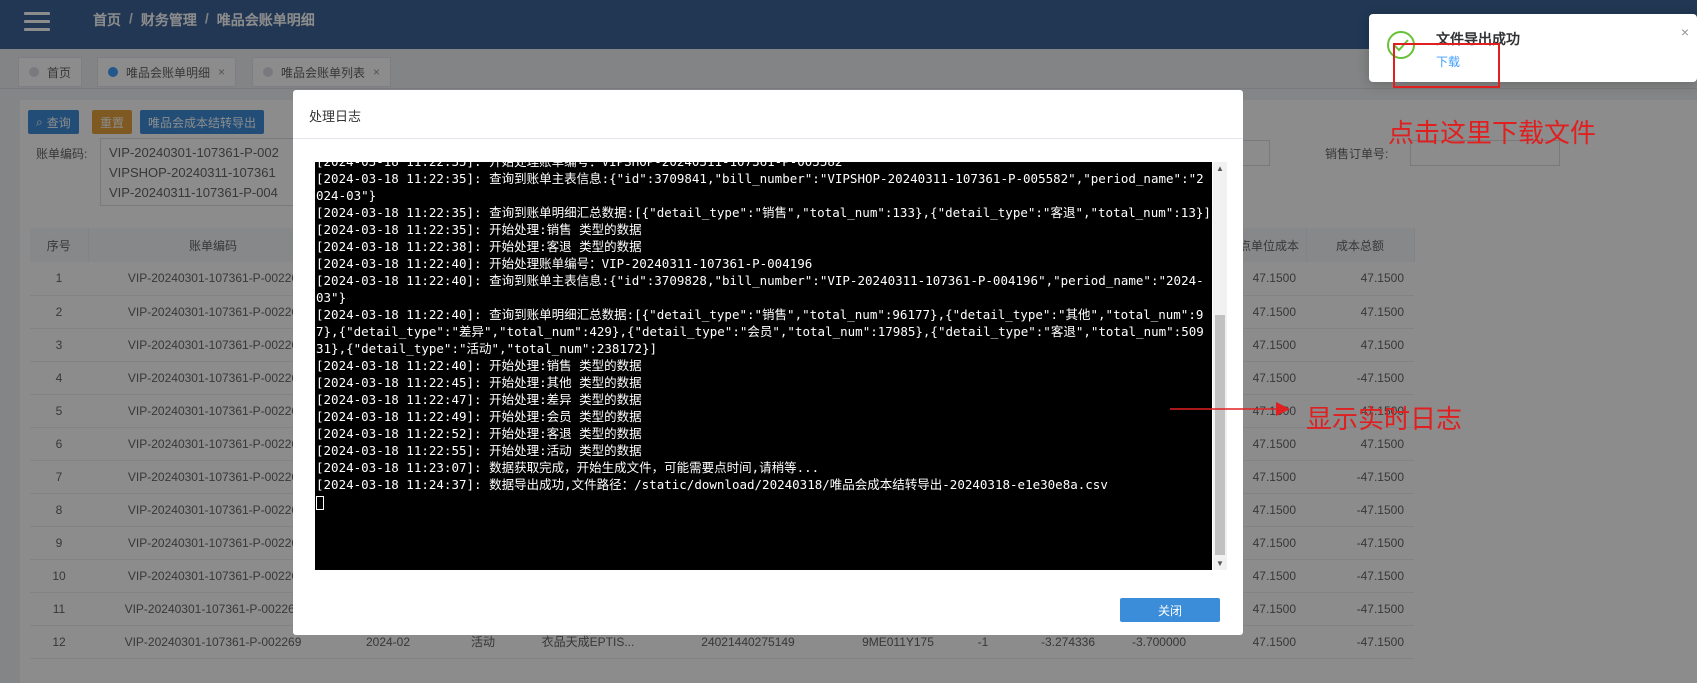  What do you see at coordinates (1220, 563) in the screenshot?
I see `scroll-down-icon: ▼` at bounding box center [1220, 563].